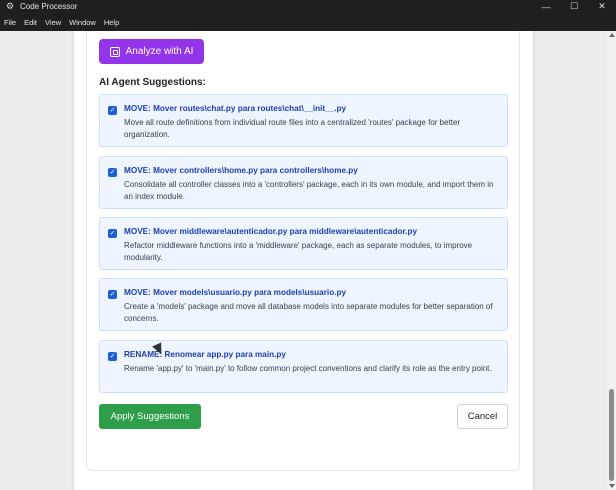 The image size is (616, 490). I want to click on vertical-scrollbar, so click(611, 260).